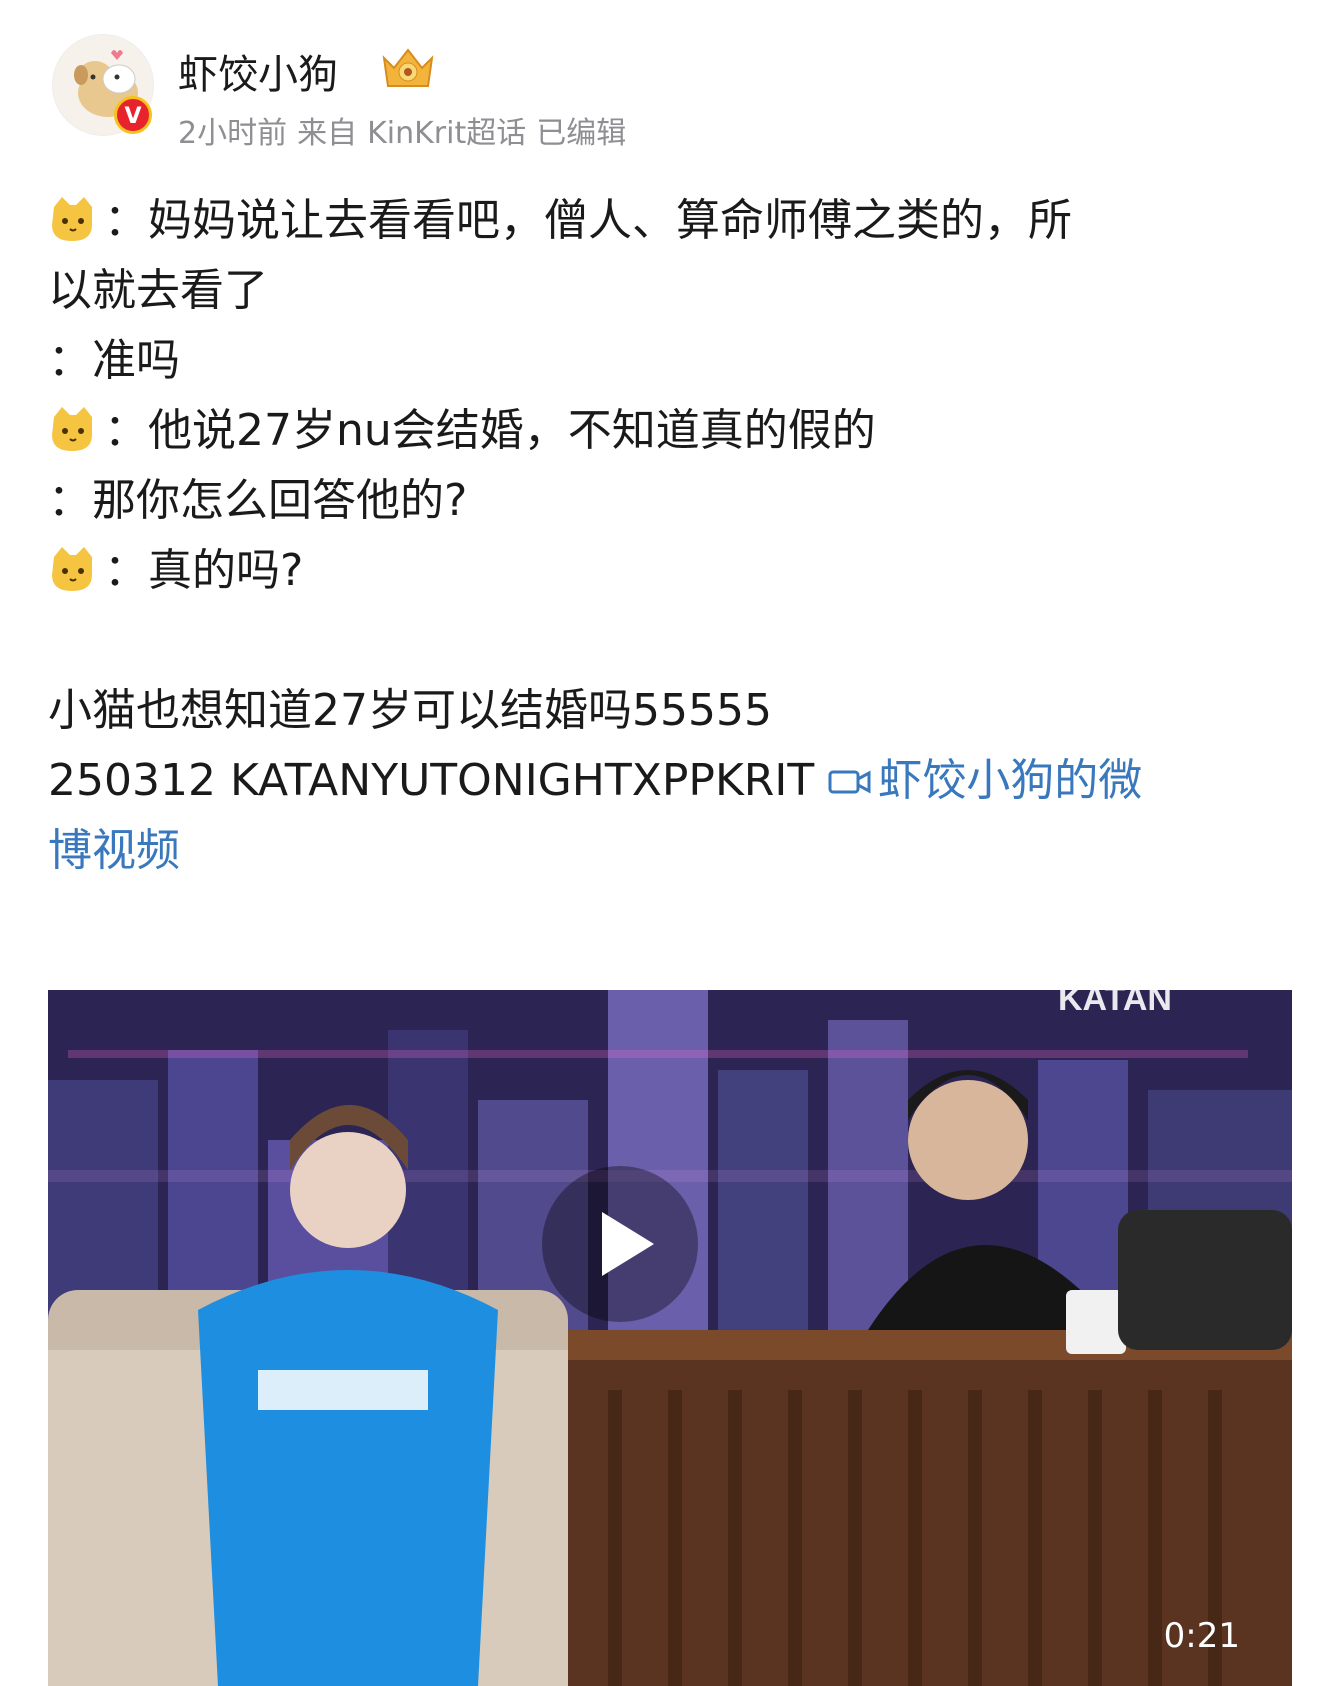 The height and width of the screenshot is (1686, 1320). Describe the element at coordinates (133, 115) in the screenshot. I see `verified-badge: V` at that location.